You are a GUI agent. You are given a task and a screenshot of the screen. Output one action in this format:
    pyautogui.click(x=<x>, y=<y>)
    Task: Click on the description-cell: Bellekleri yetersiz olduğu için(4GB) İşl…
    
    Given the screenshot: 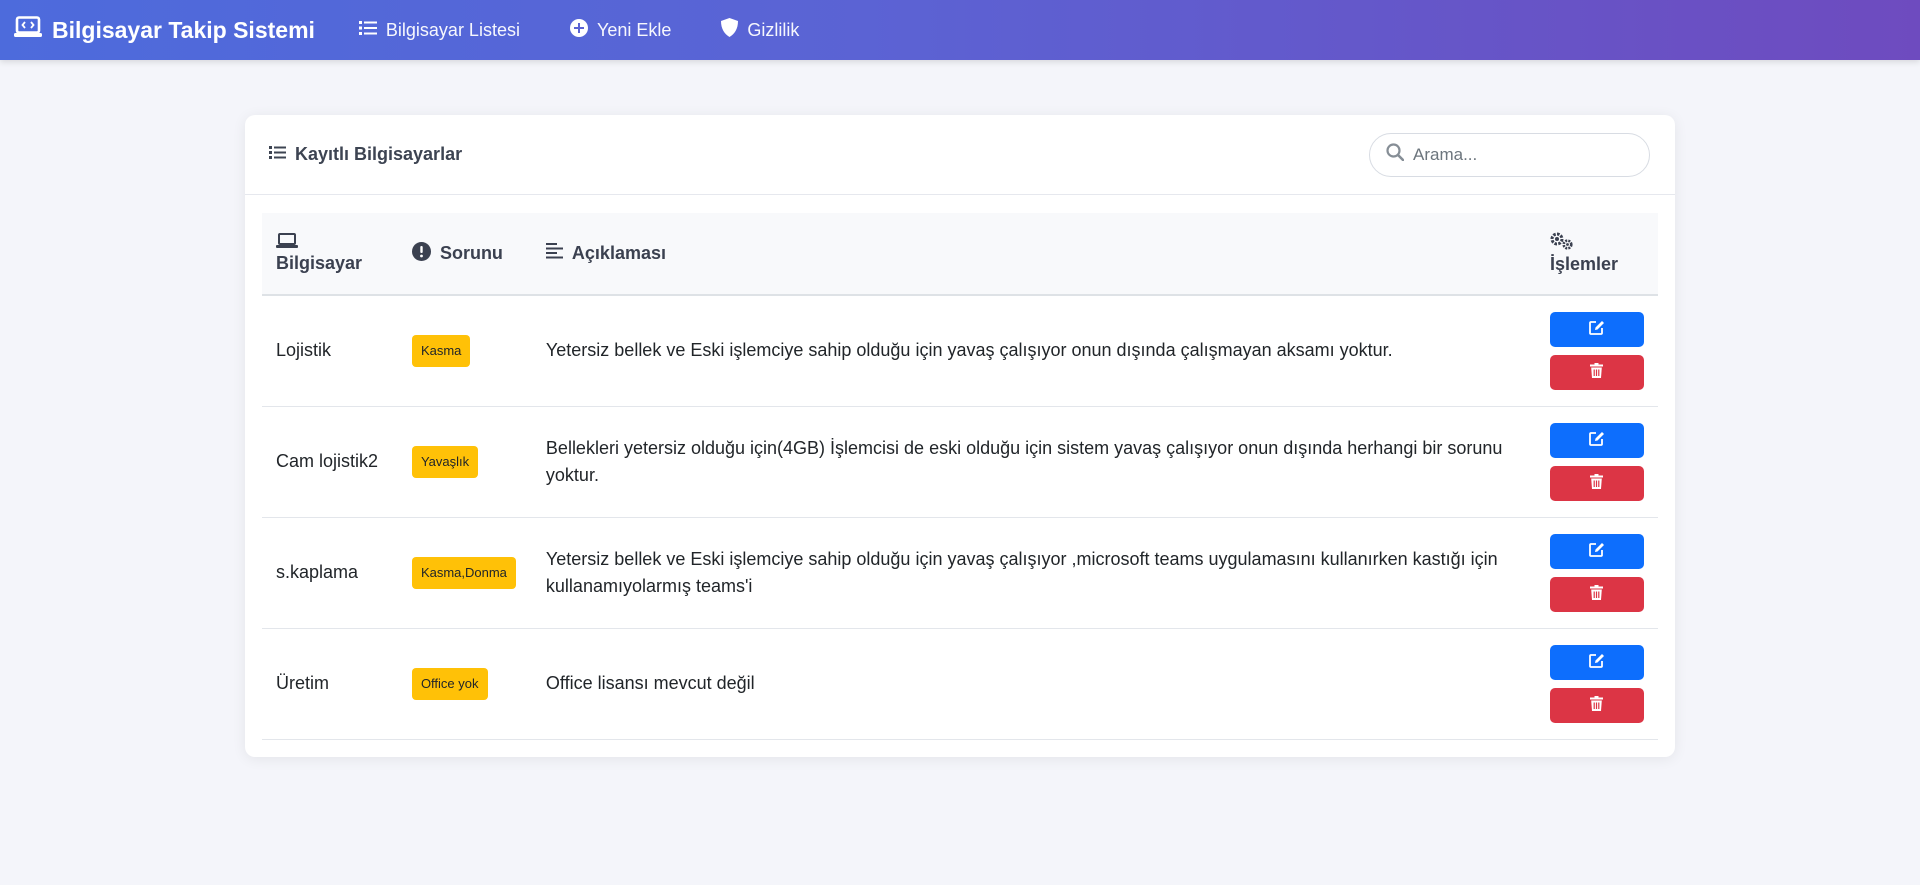 What is the action you would take?
    pyautogui.click(x=1033, y=462)
    